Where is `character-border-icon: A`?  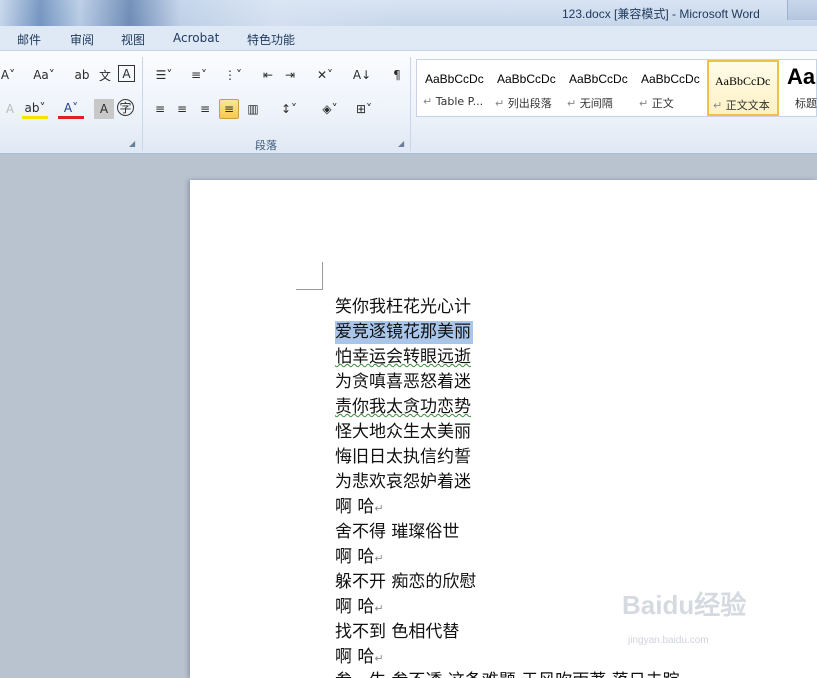 character-border-icon: A is located at coordinates (126, 73).